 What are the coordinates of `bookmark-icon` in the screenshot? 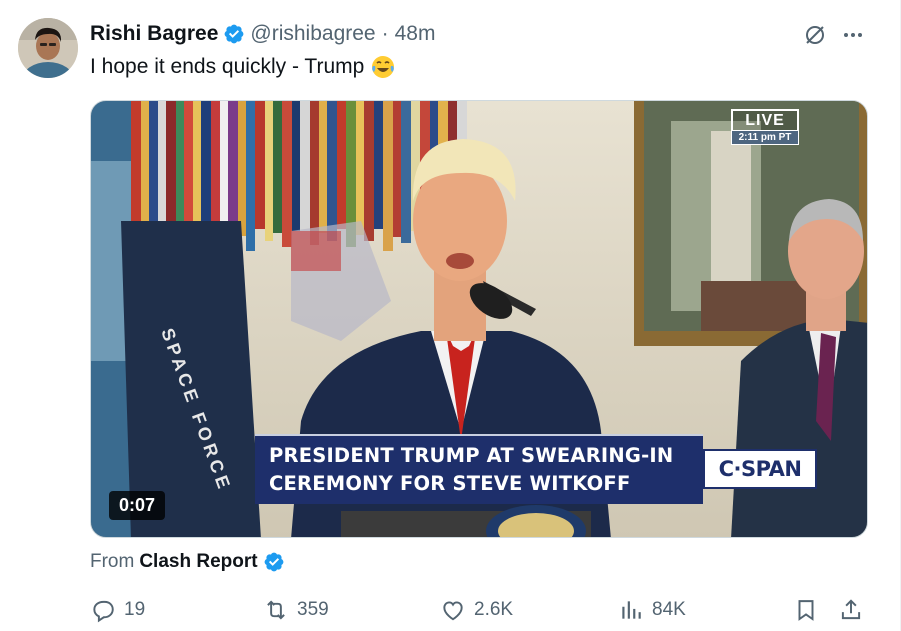 It's located at (806, 610).